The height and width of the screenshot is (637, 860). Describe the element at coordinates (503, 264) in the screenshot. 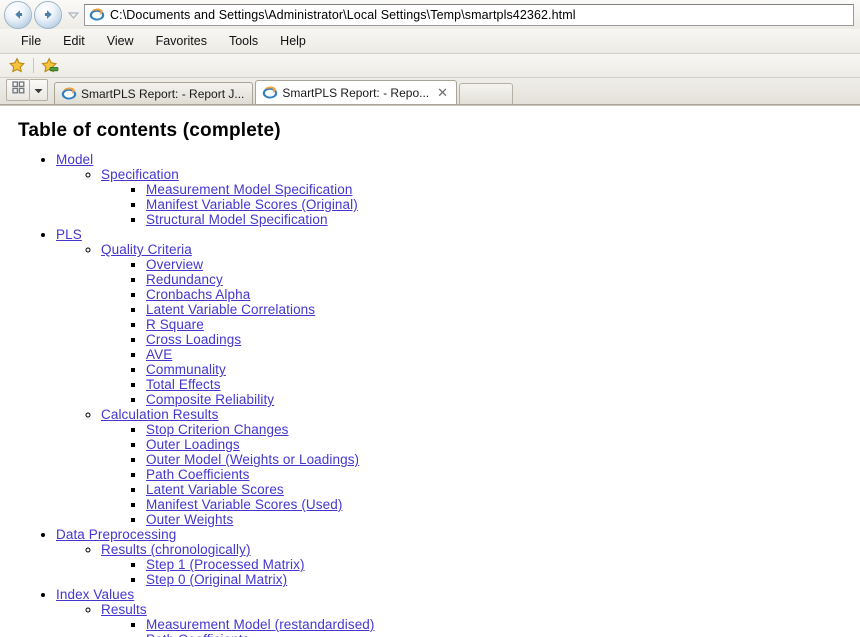

I see `toc-item-overview: Overview` at that location.